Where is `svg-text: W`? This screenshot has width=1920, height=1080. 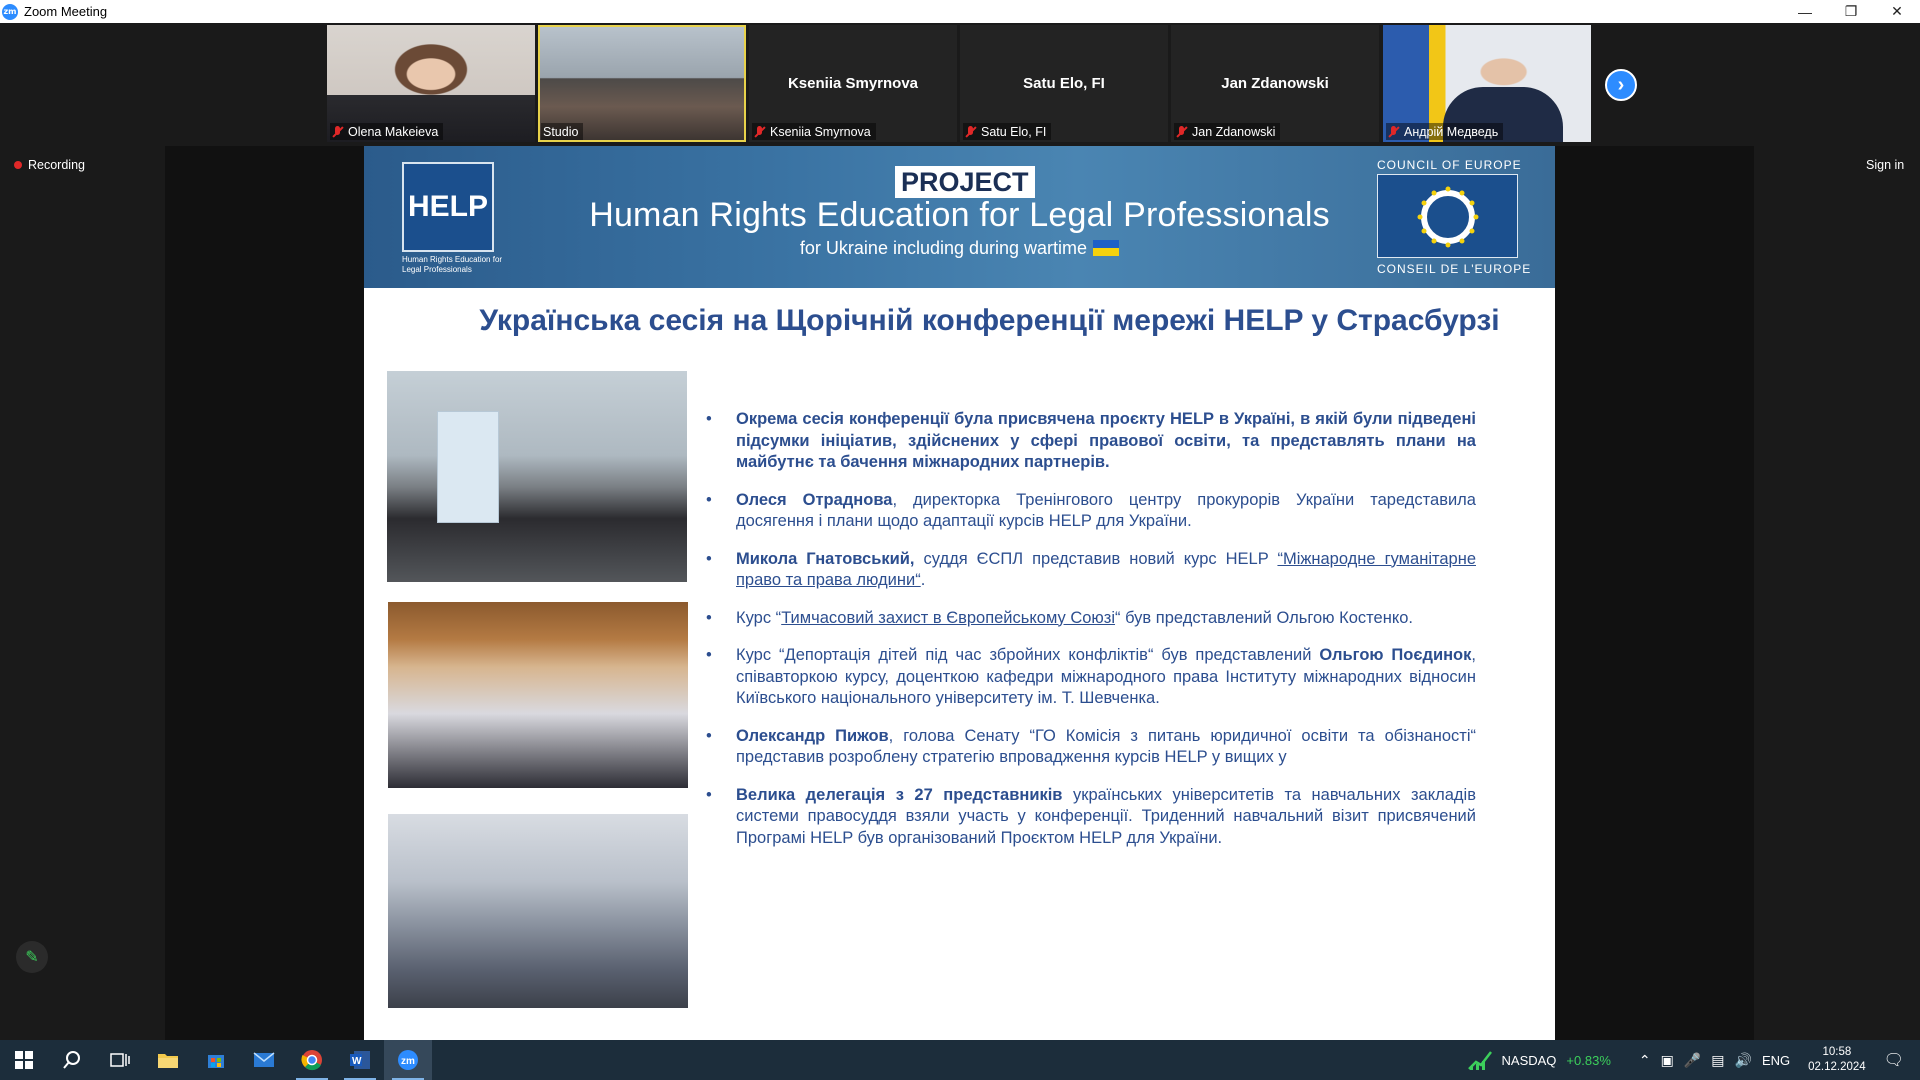 svg-text: W is located at coordinates (357, 1061).